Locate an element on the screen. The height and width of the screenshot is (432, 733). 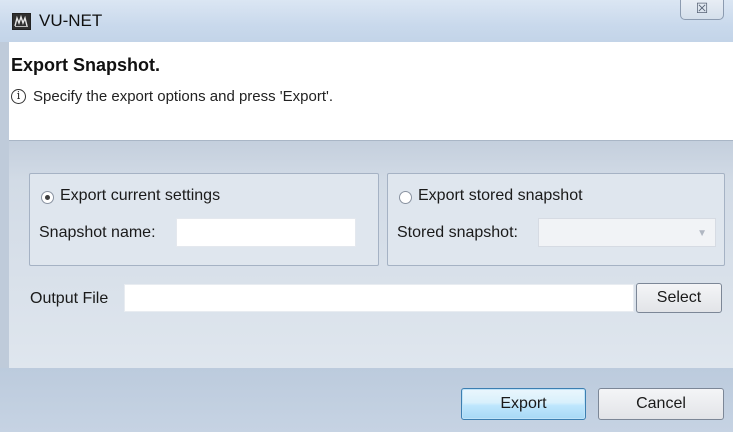
close-button: ☒ is located at coordinates (702, 10).